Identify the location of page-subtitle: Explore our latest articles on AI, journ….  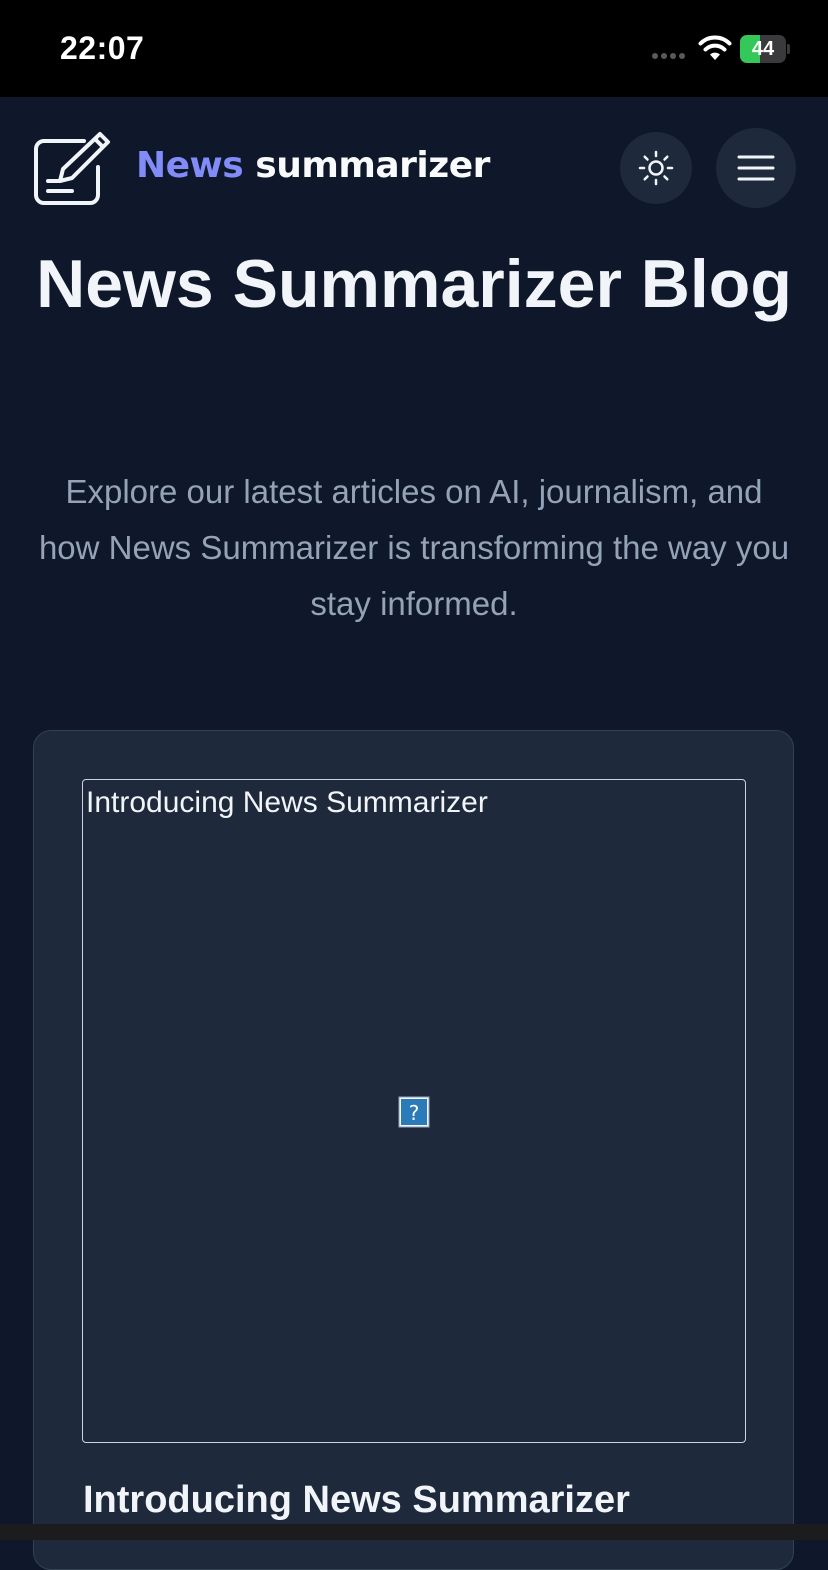
(414, 547).